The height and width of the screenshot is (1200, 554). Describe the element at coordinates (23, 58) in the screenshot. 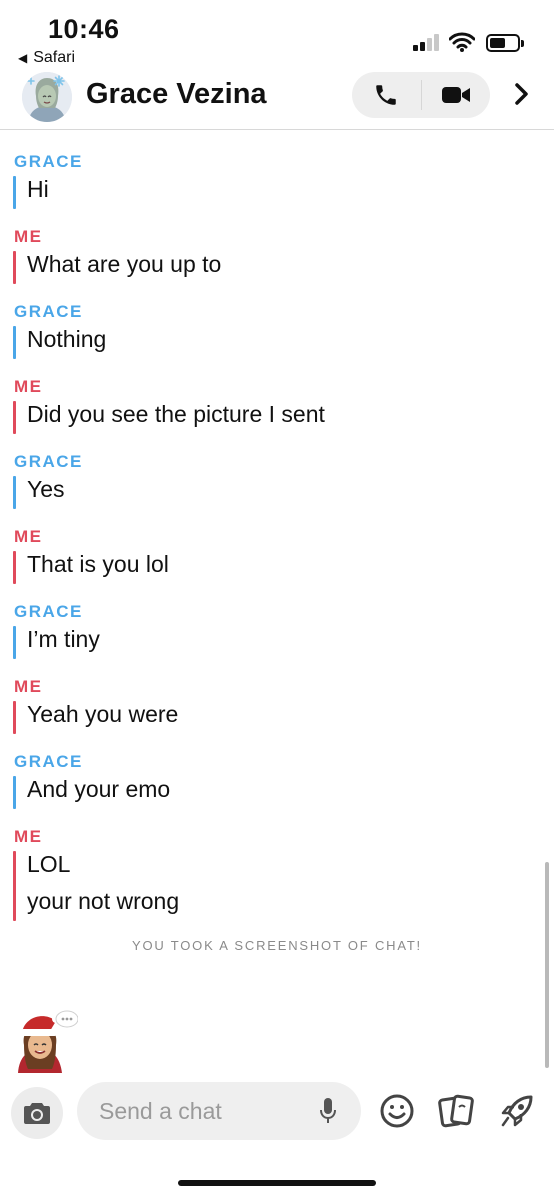

I see `back-arrow-icon: ◀` at that location.